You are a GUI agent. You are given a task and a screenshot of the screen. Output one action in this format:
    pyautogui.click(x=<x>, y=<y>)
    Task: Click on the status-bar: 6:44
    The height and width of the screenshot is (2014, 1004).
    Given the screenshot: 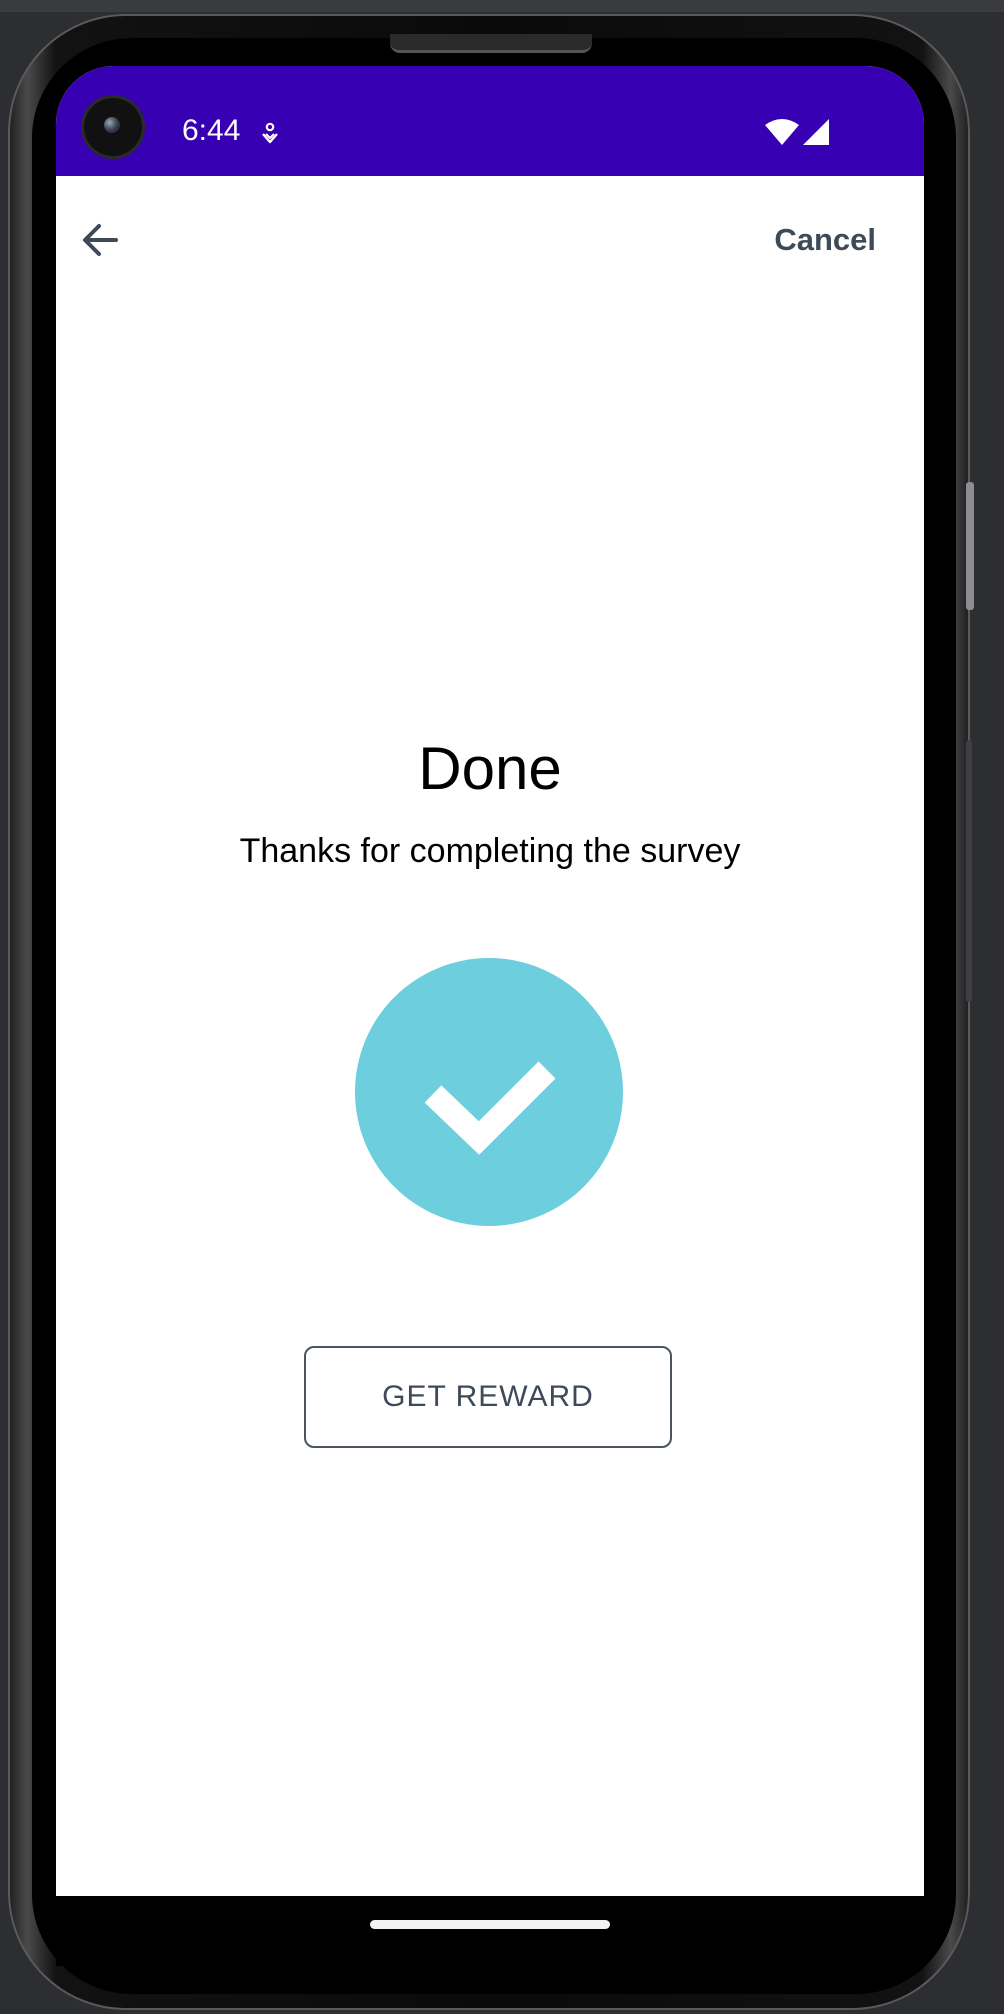 What is the action you would take?
    pyautogui.click(x=490, y=121)
    